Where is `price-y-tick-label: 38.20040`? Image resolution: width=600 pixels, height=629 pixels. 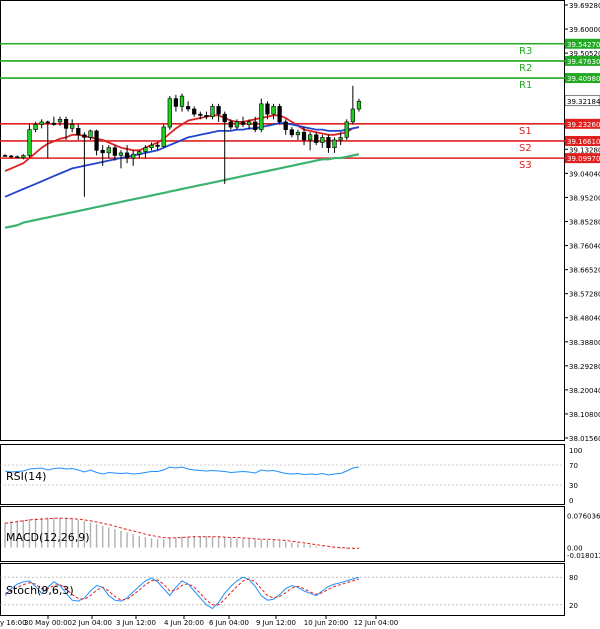
price-y-tick-label: 38.20040 is located at coordinates (584, 391).